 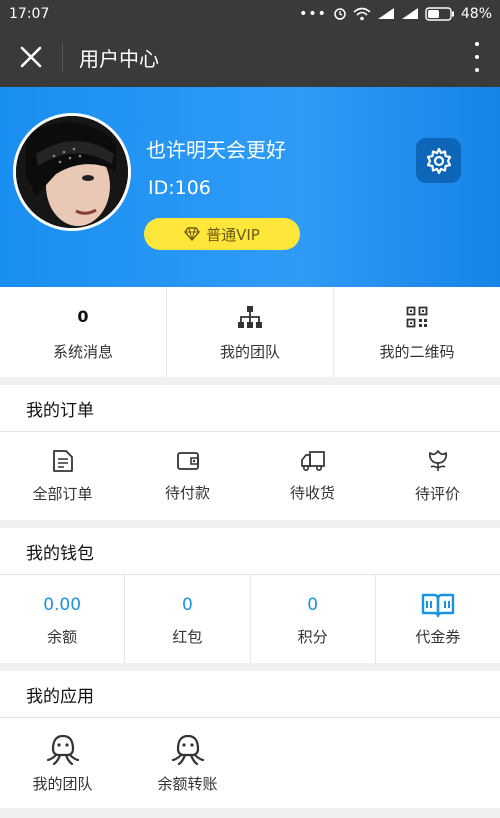 I want to click on title-bar: 用户中心, so click(x=250, y=57).